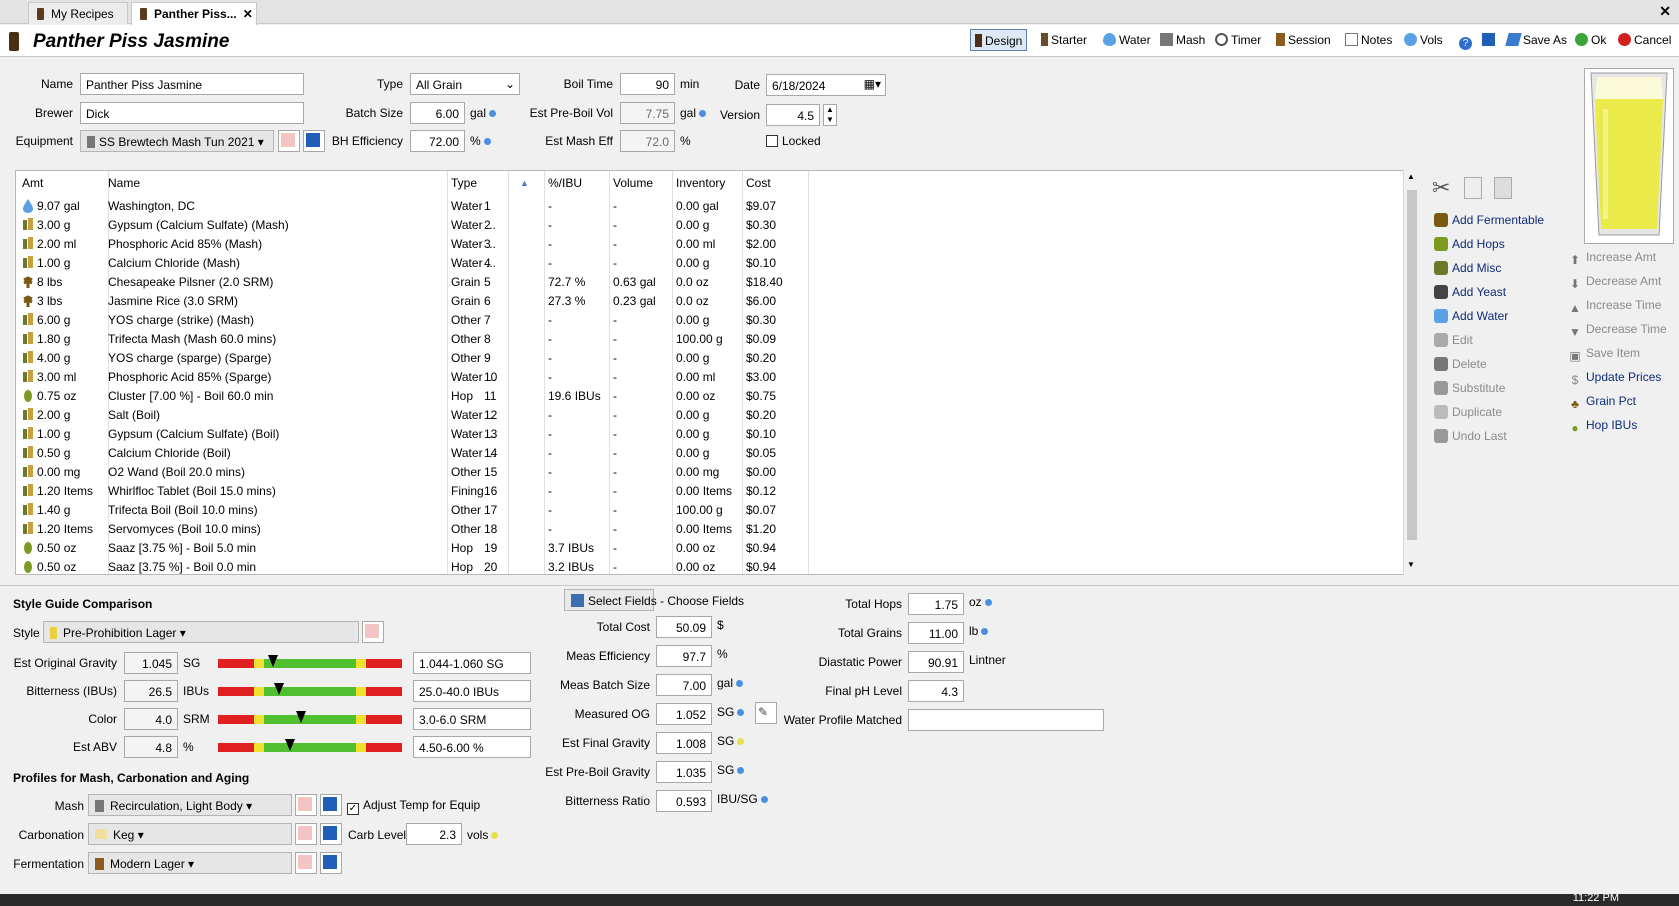  Describe the element at coordinates (1503, 188) in the screenshot. I see `paste-icon` at that location.